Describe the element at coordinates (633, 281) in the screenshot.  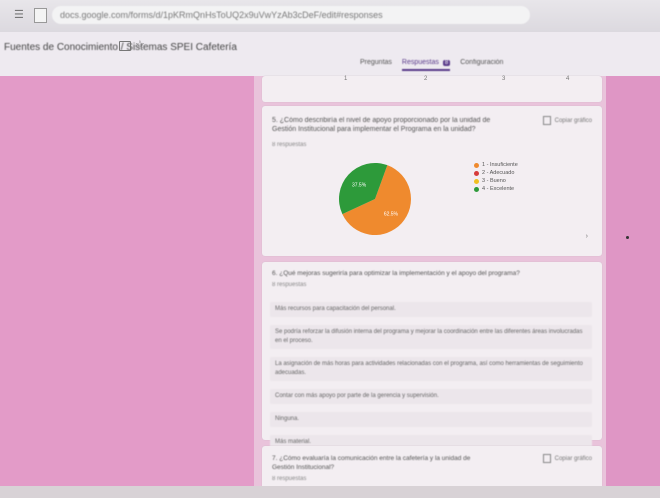
I see `background-panel-right` at that location.